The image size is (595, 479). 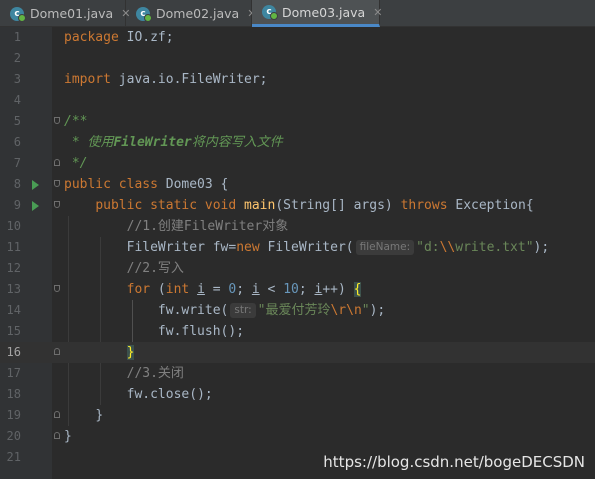 I want to click on code-fragment, so click(x=193, y=289).